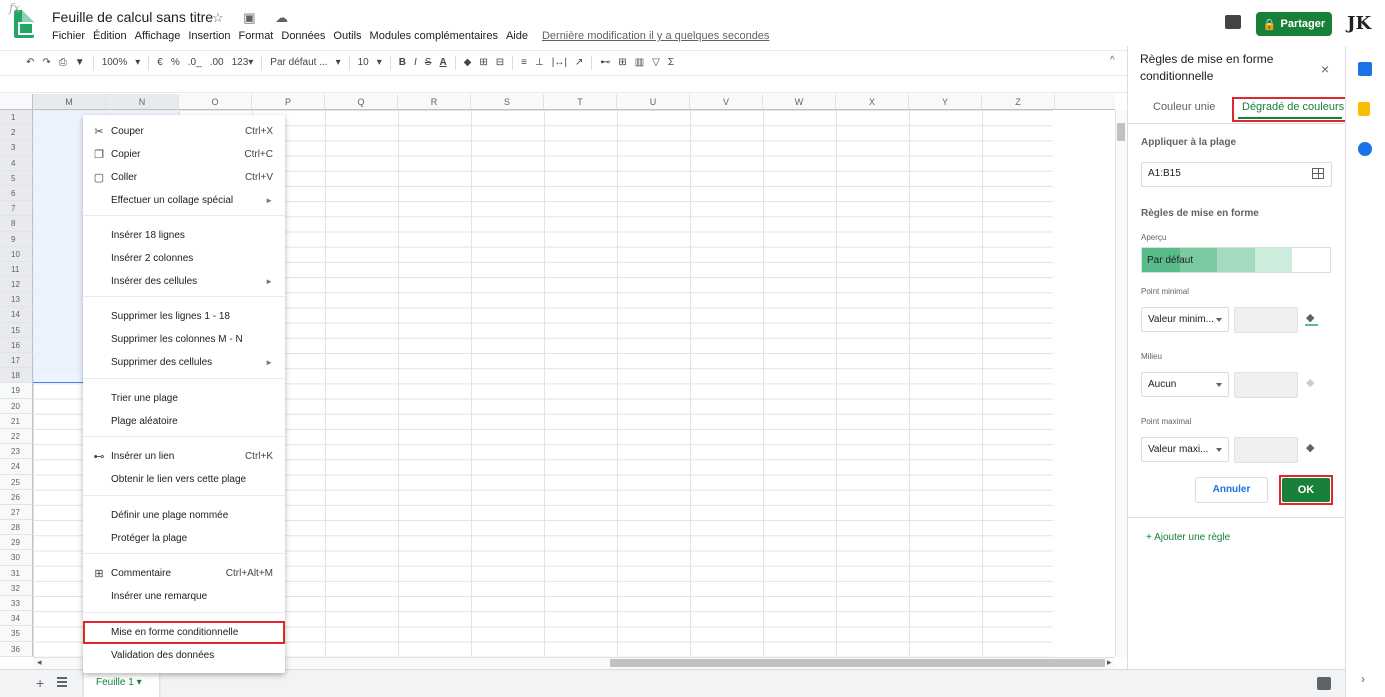 This screenshot has height=697, width=1385. I want to click on max-fill-color-icon: ◆, so click(1310, 447).